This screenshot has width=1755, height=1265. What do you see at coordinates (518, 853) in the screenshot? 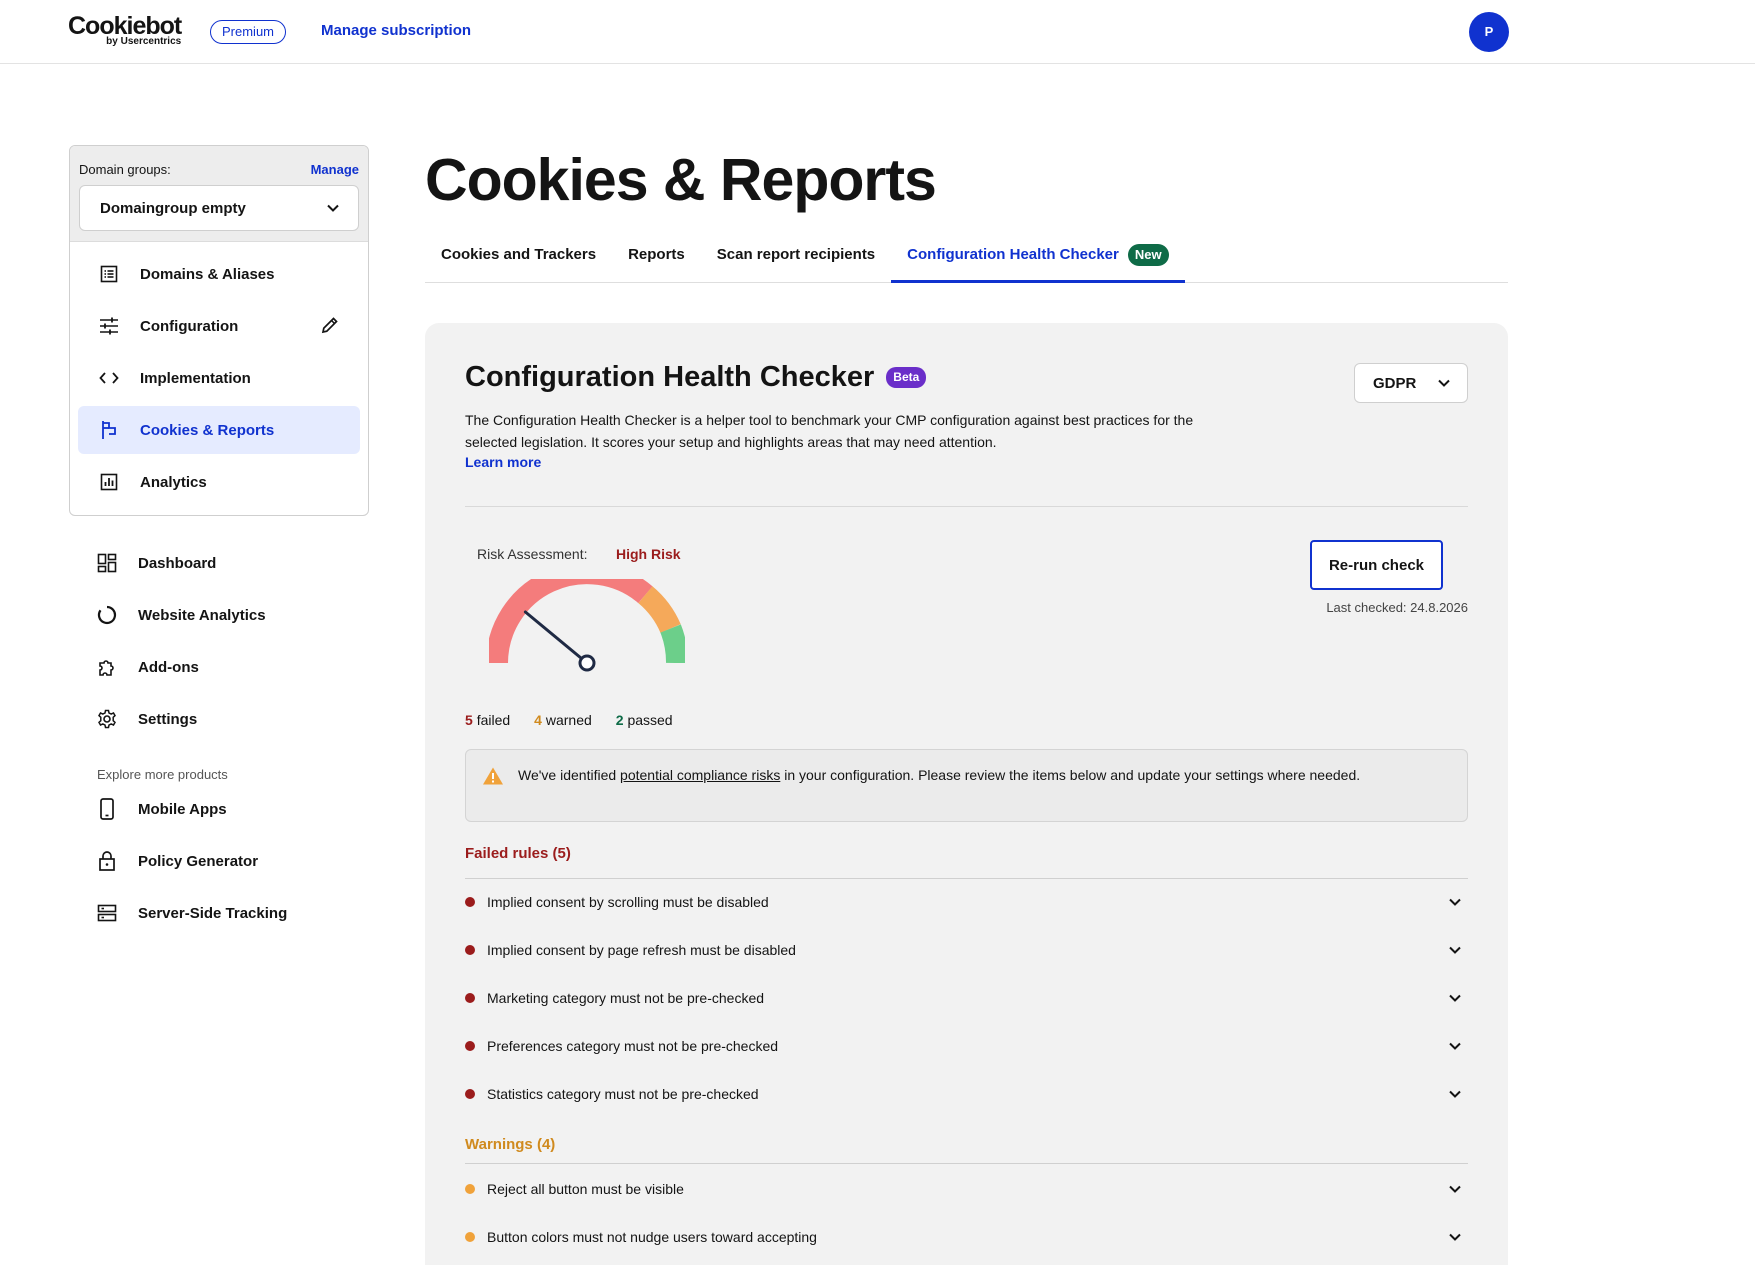
I see `failed-rules-heading: Failed rules (5)` at bounding box center [518, 853].